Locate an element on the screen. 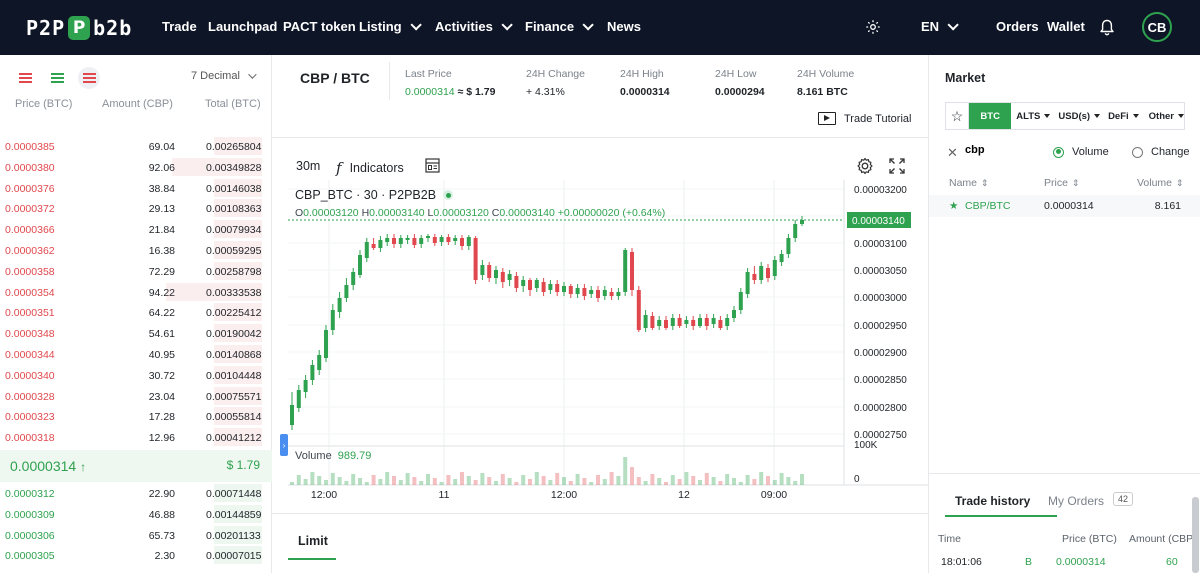  settings-gear-icon is located at coordinates (865, 166).